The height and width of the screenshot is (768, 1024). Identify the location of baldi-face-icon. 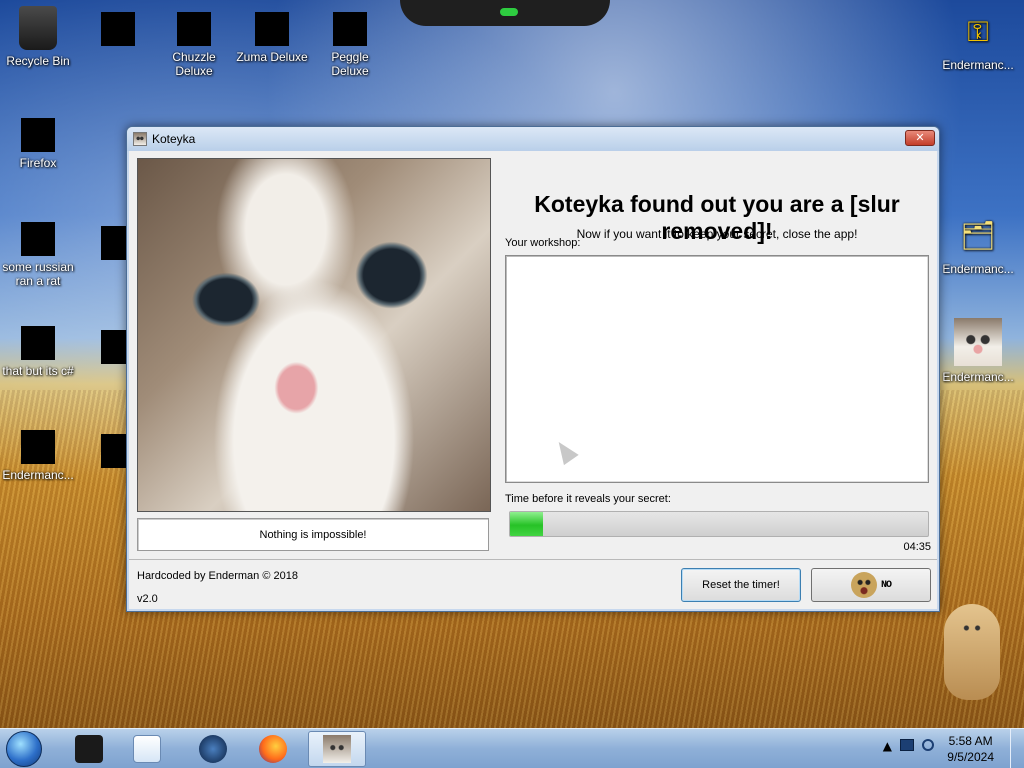
(863, 585).